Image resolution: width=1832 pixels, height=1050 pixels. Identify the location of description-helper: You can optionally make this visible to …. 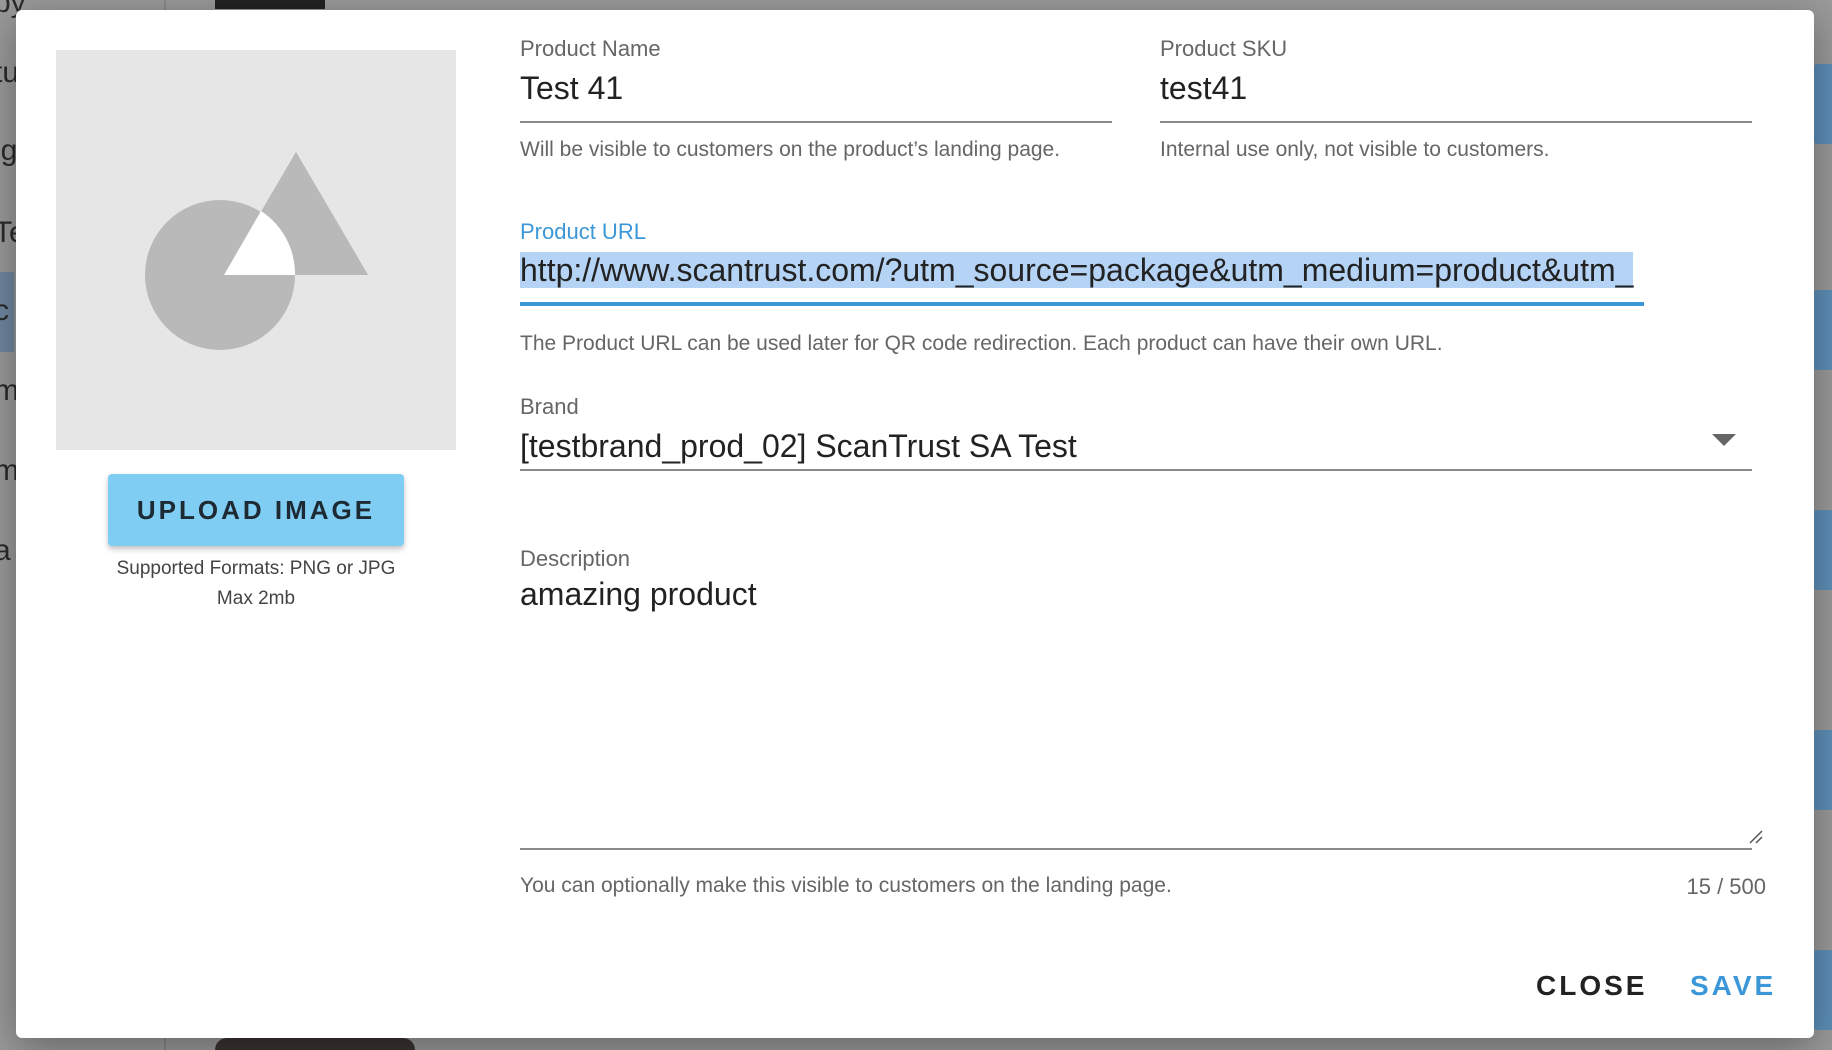
(846, 885).